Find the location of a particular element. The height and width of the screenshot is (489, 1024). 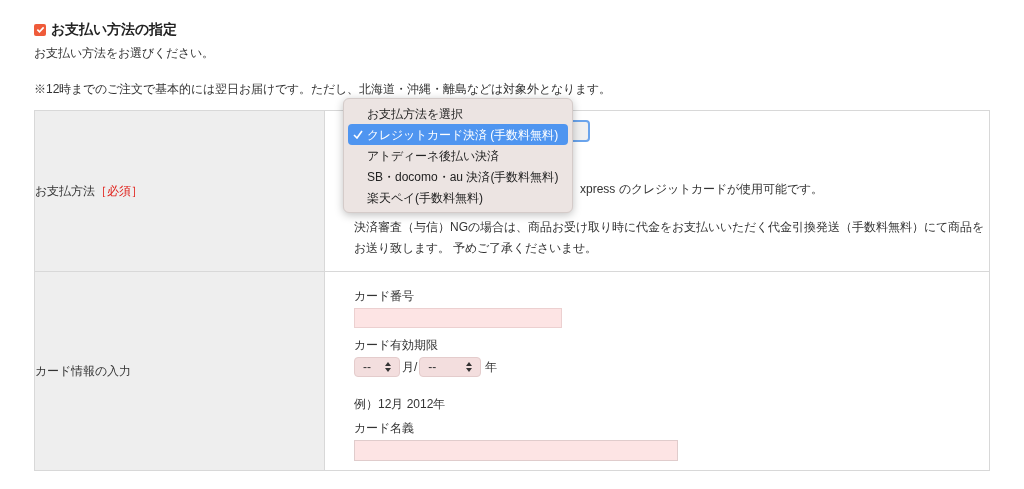

delivery-note: ※12時までのご注文で基本的には翌日お届けです。ただし、北海道・沖縄・離島などは対象外となります。 is located at coordinates (323, 89).